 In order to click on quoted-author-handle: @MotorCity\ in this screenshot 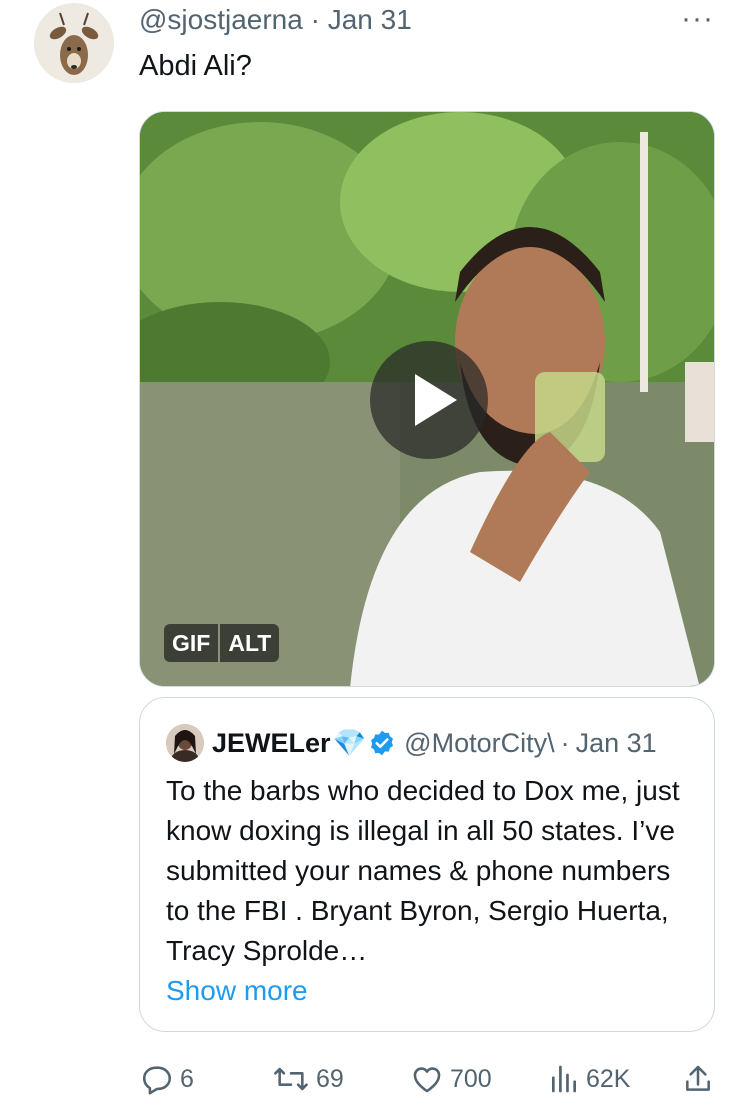, I will do `click(479, 743)`.